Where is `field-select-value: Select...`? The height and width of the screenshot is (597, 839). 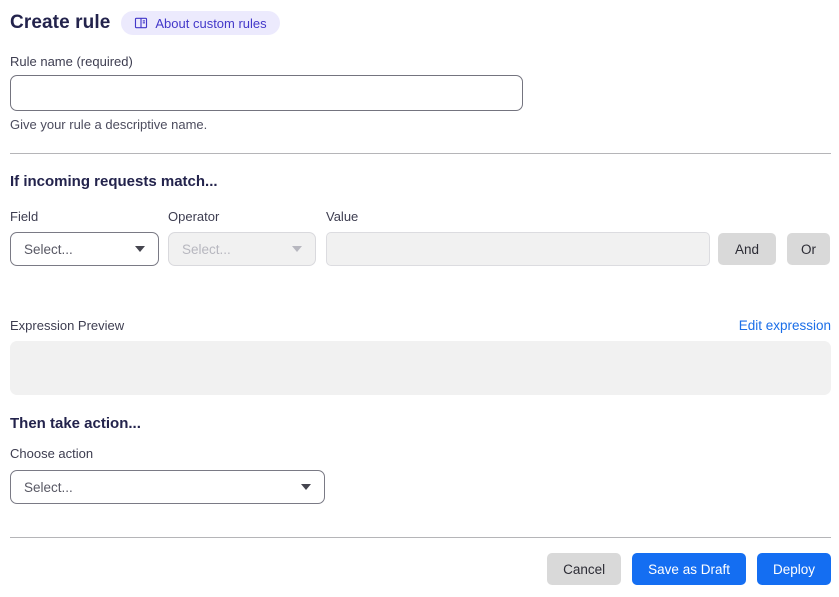
field-select-value: Select... is located at coordinates (48, 249).